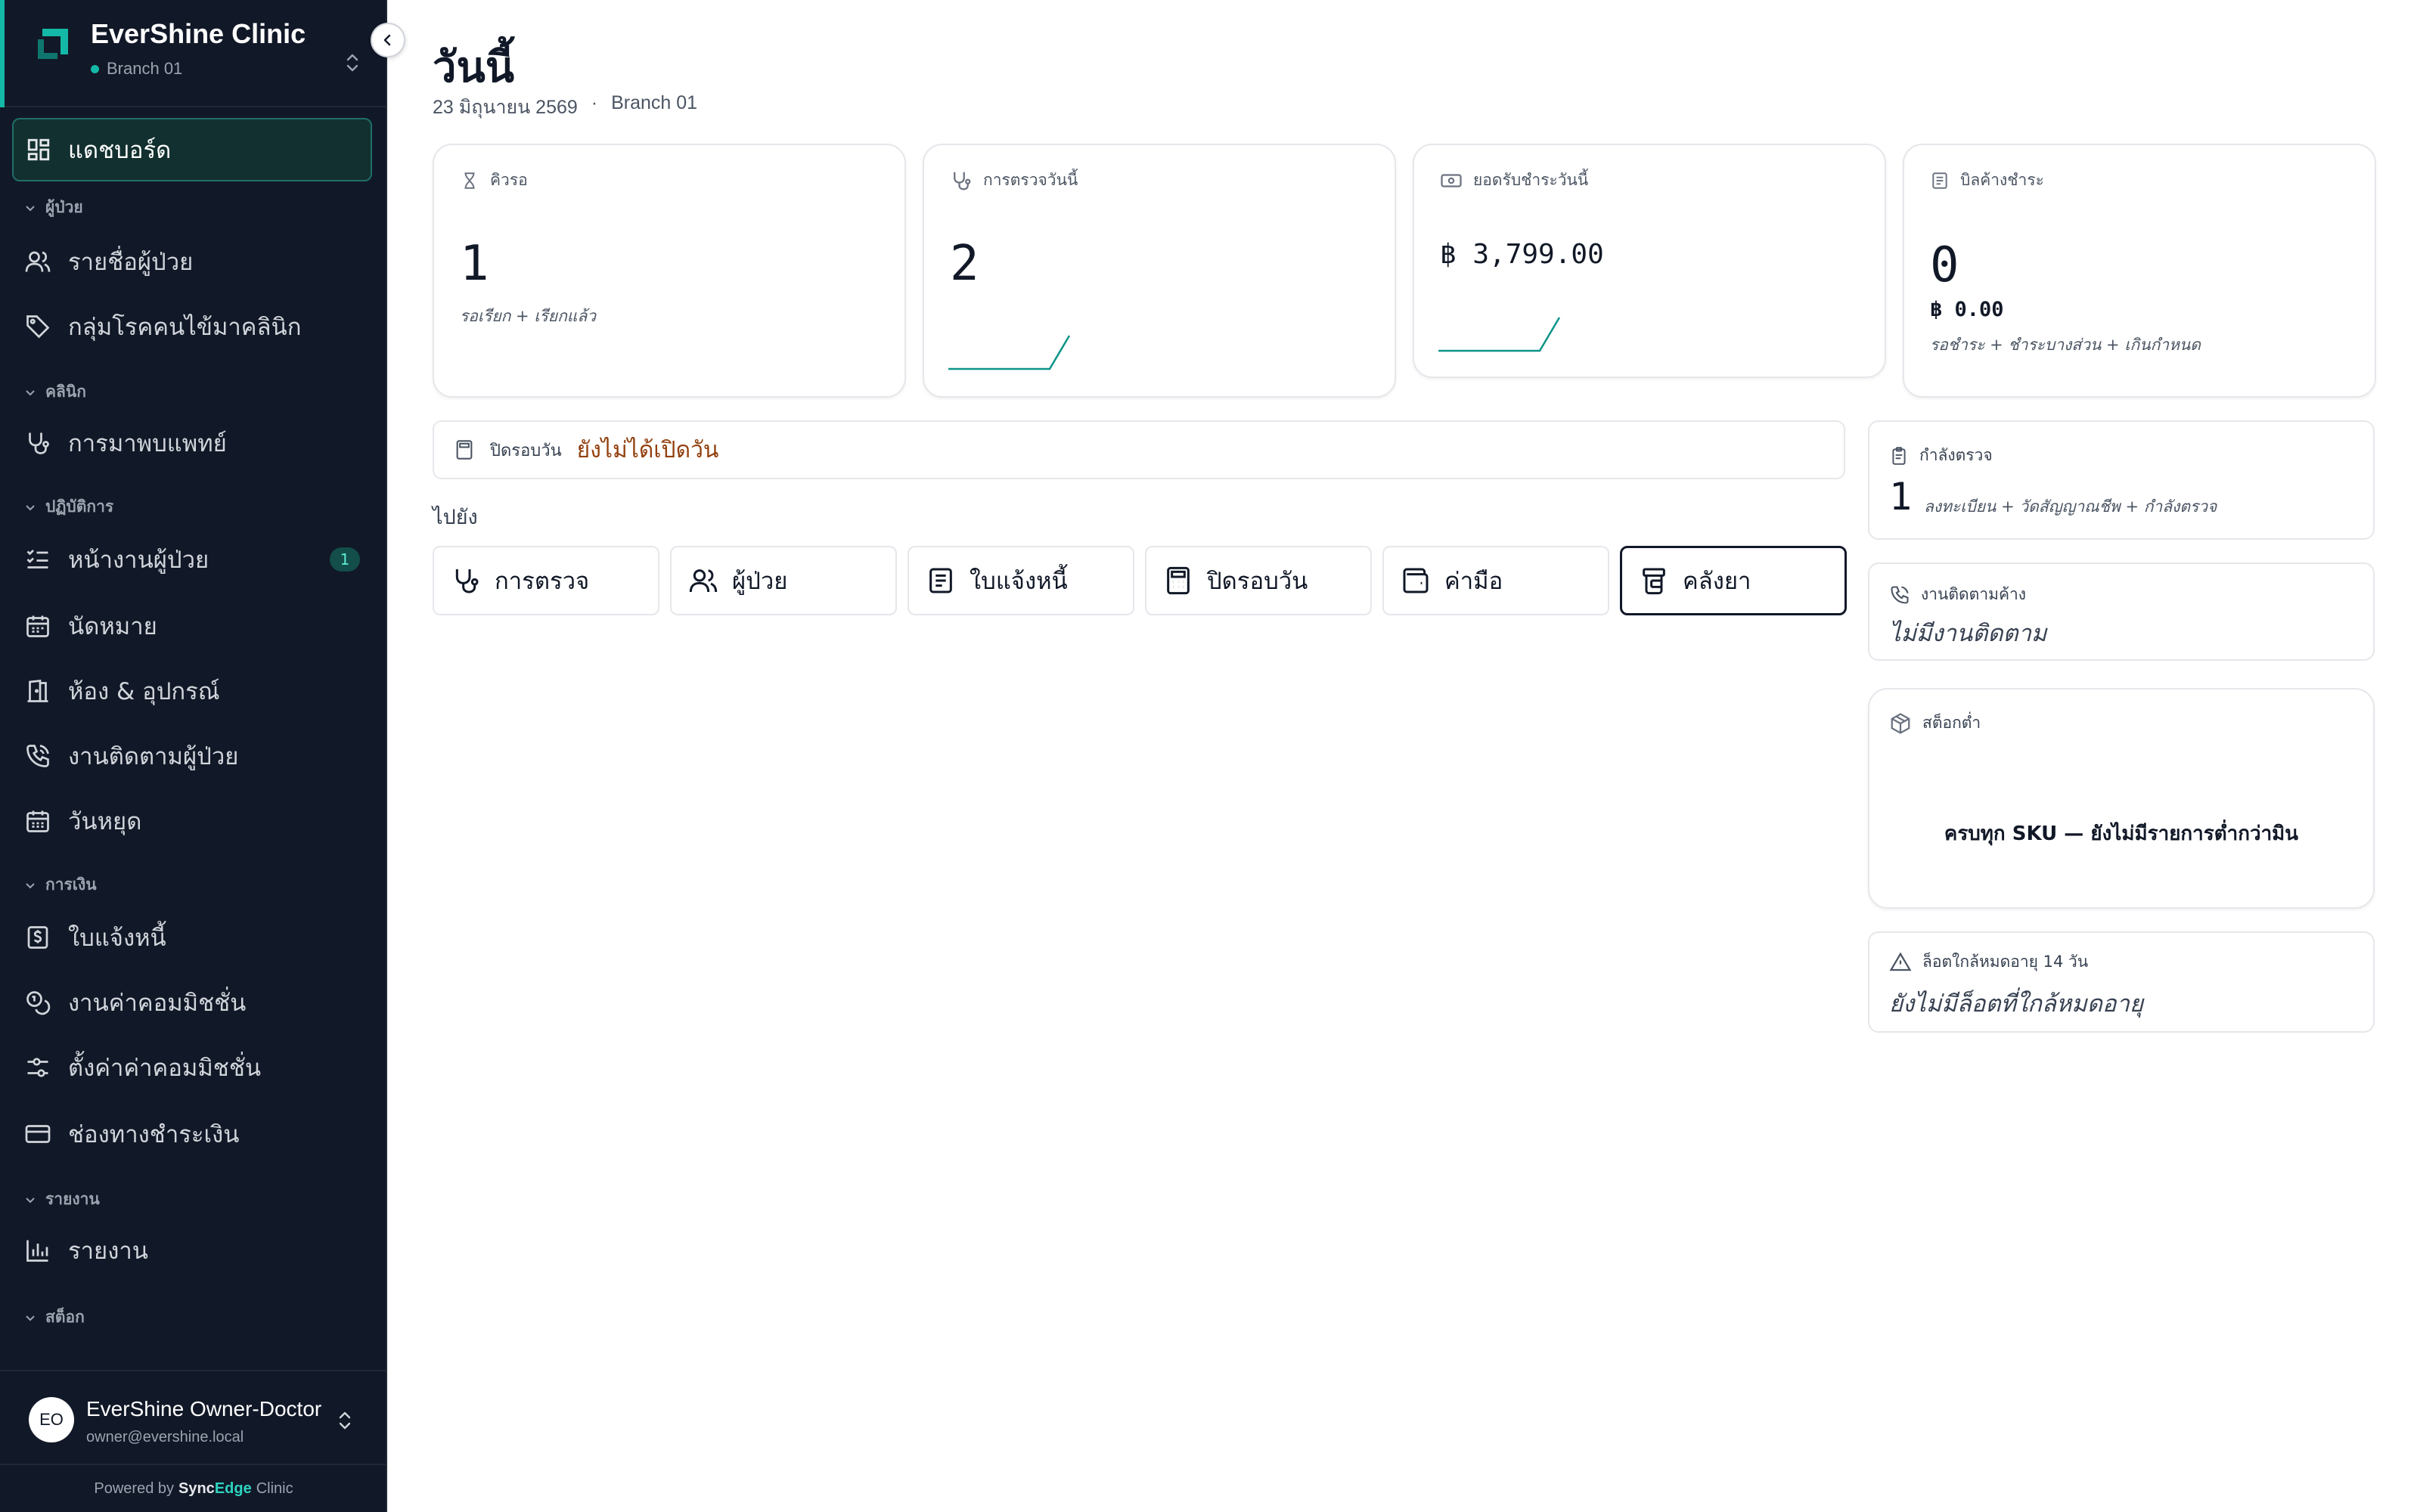 The height and width of the screenshot is (1512, 2420). I want to click on goto-pharmacy-button: คลังยา, so click(1733, 580).